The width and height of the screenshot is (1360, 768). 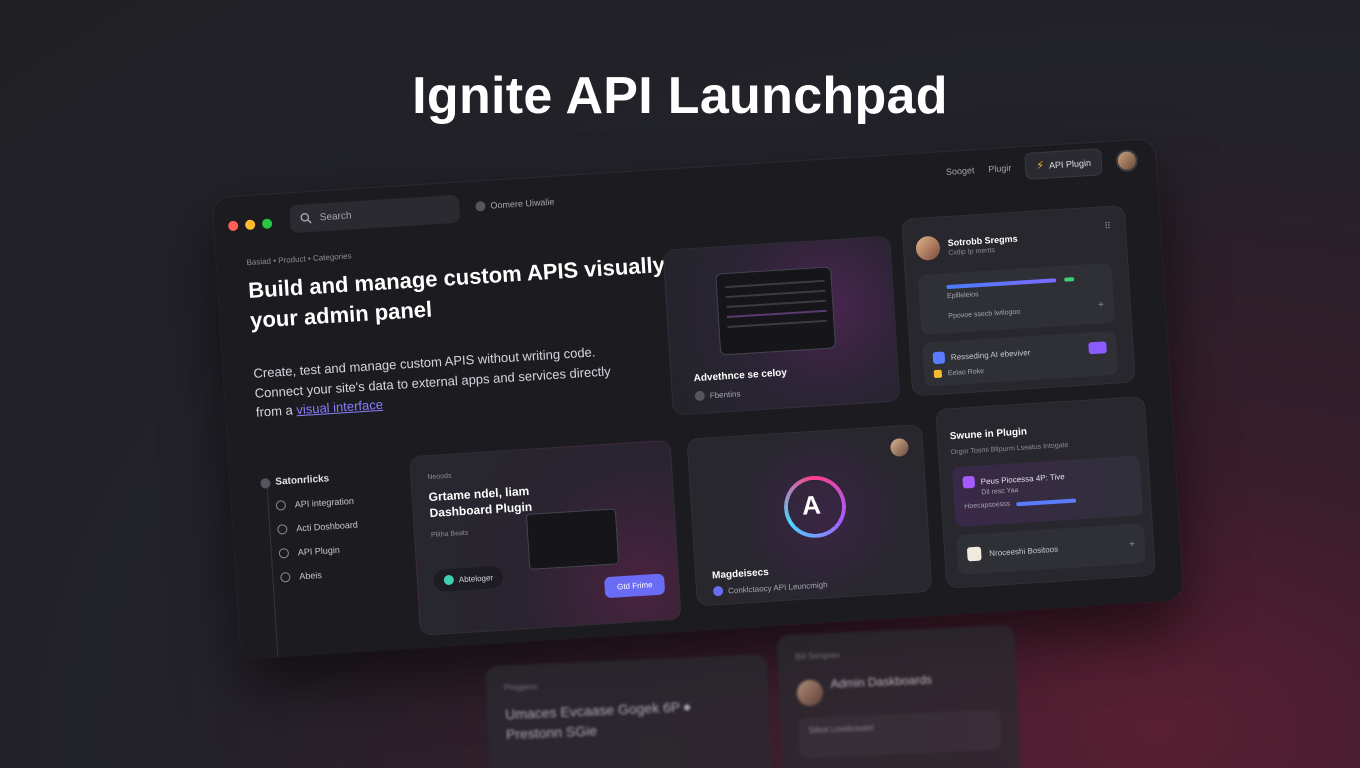 What do you see at coordinates (311, 575) in the screenshot?
I see `sidebar-item-label: Abeis` at bounding box center [311, 575].